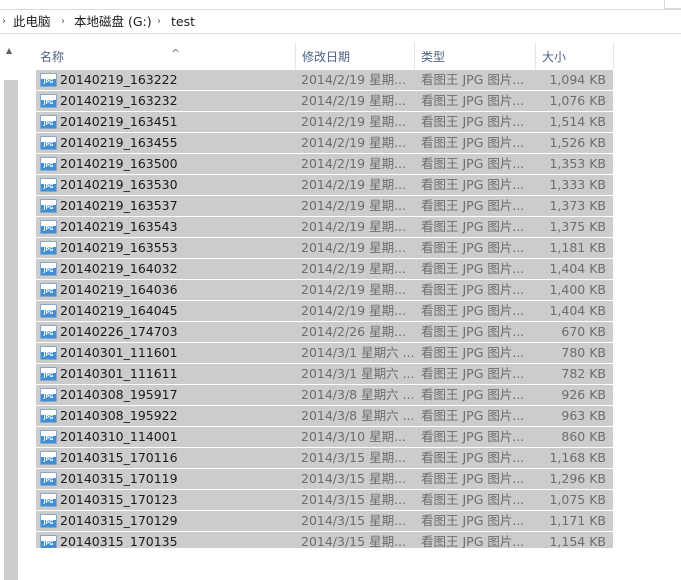 This screenshot has width=681, height=580. What do you see at coordinates (119, 79) in the screenshot?
I see `file-name: 20140219_163222` at bounding box center [119, 79].